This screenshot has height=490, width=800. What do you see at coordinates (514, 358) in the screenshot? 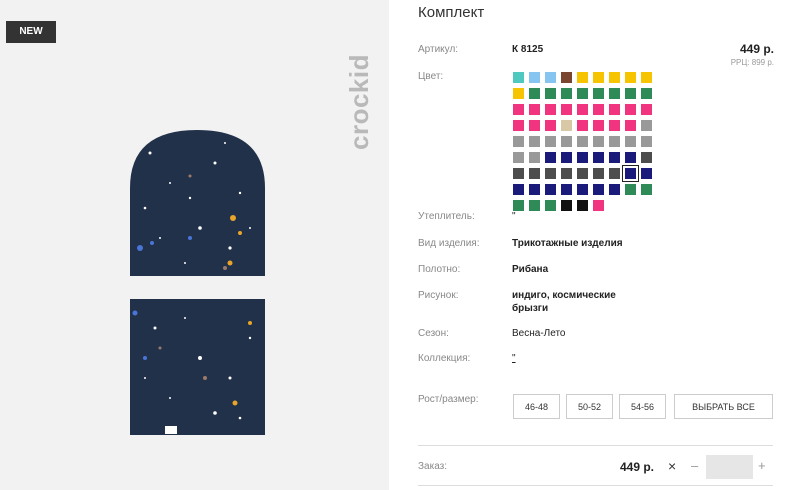
I see `collection-value: "` at bounding box center [514, 358].